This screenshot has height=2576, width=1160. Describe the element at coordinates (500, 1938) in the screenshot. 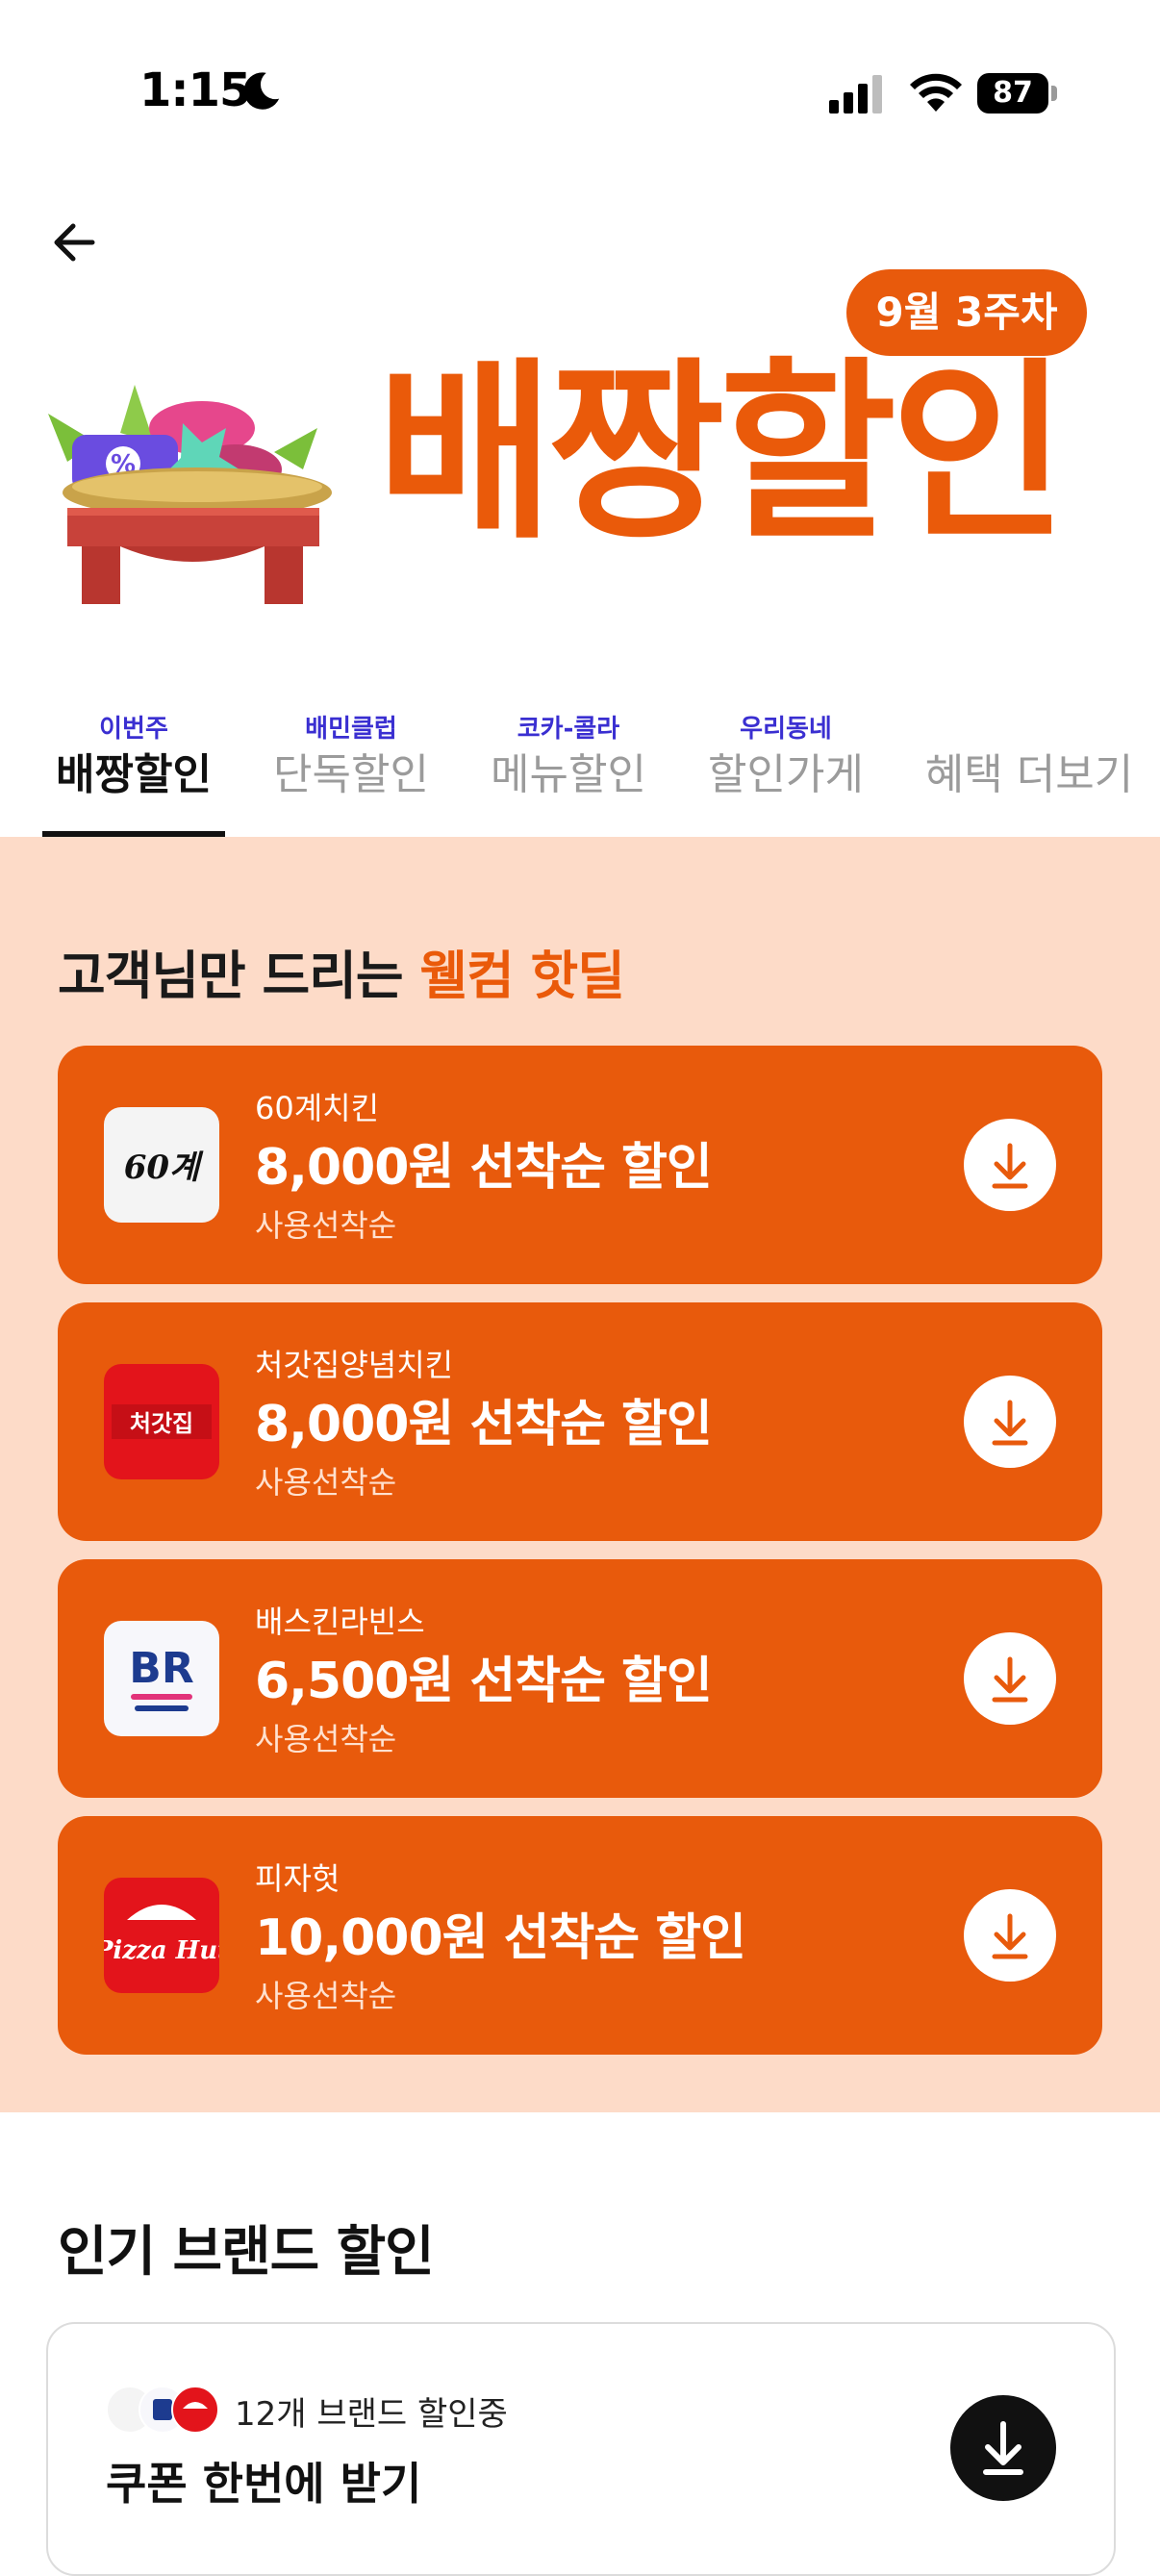

I see `coupon-amount: 10,000원 선착순 할인` at that location.